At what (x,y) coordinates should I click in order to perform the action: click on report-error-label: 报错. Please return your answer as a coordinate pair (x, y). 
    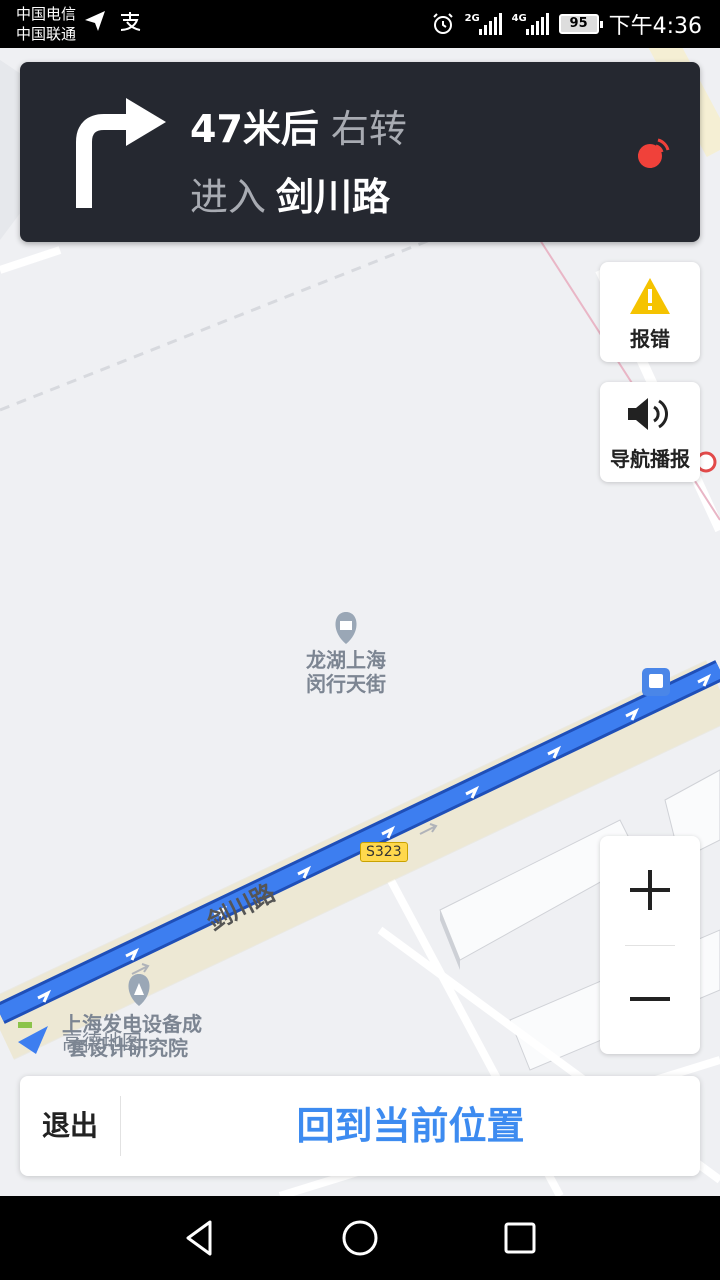
    Looking at the image, I should click on (650, 339).